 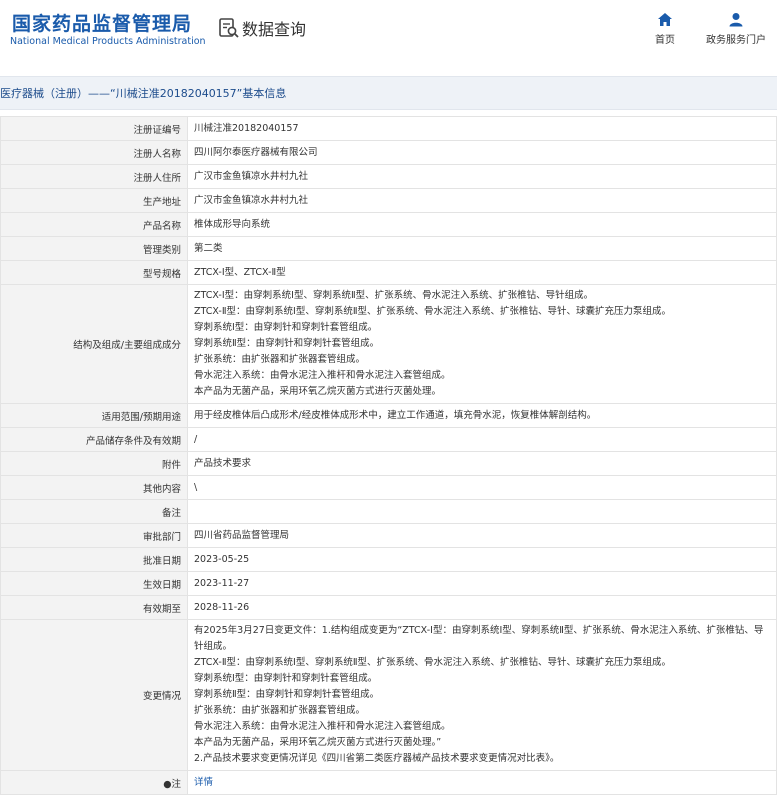 What do you see at coordinates (665, 40) in the screenshot?
I see `nav-home-label: 首页` at bounding box center [665, 40].